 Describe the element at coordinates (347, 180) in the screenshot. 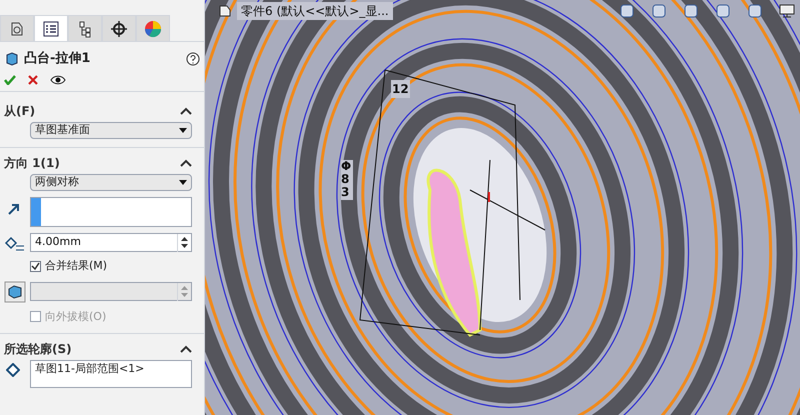

I see `dimension-label: Φ83` at that location.